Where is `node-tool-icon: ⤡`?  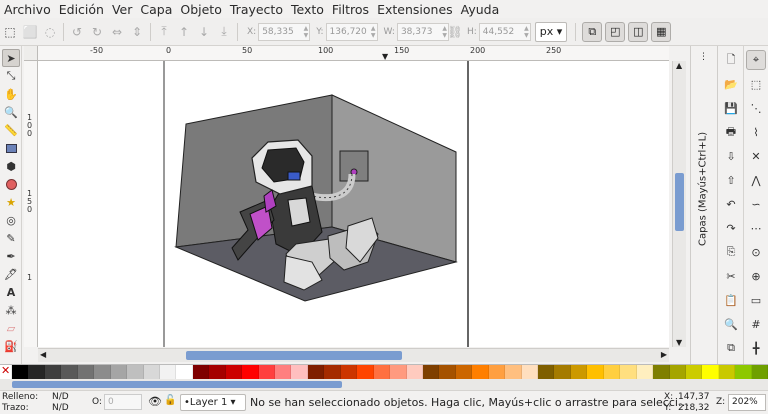 node-tool-icon: ⤡ is located at coordinates (11, 76).